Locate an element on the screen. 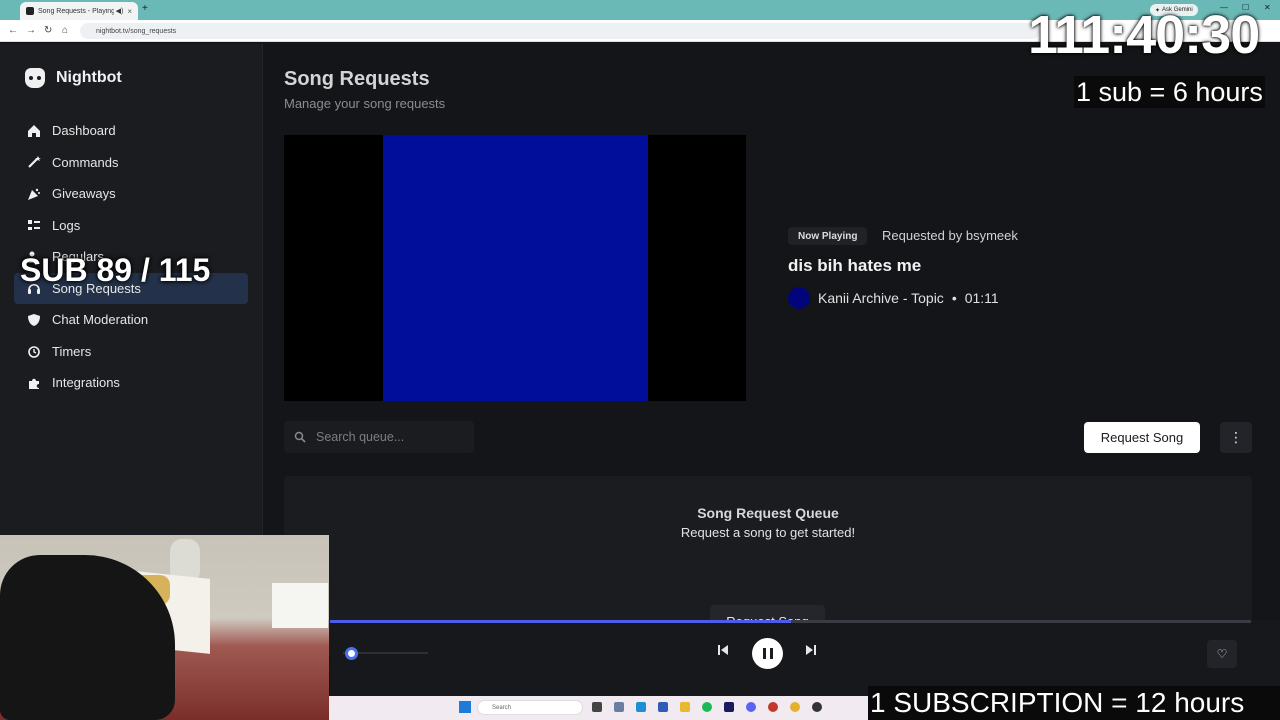 This screenshot has width=1280, height=720. party-icon is located at coordinates (34, 194).